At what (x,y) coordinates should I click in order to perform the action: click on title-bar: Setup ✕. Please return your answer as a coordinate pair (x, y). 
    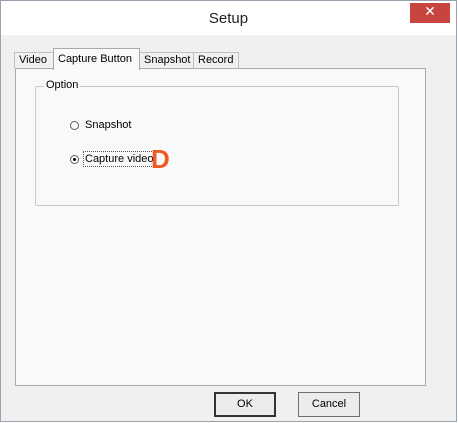
    Looking at the image, I should click on (228, 18).